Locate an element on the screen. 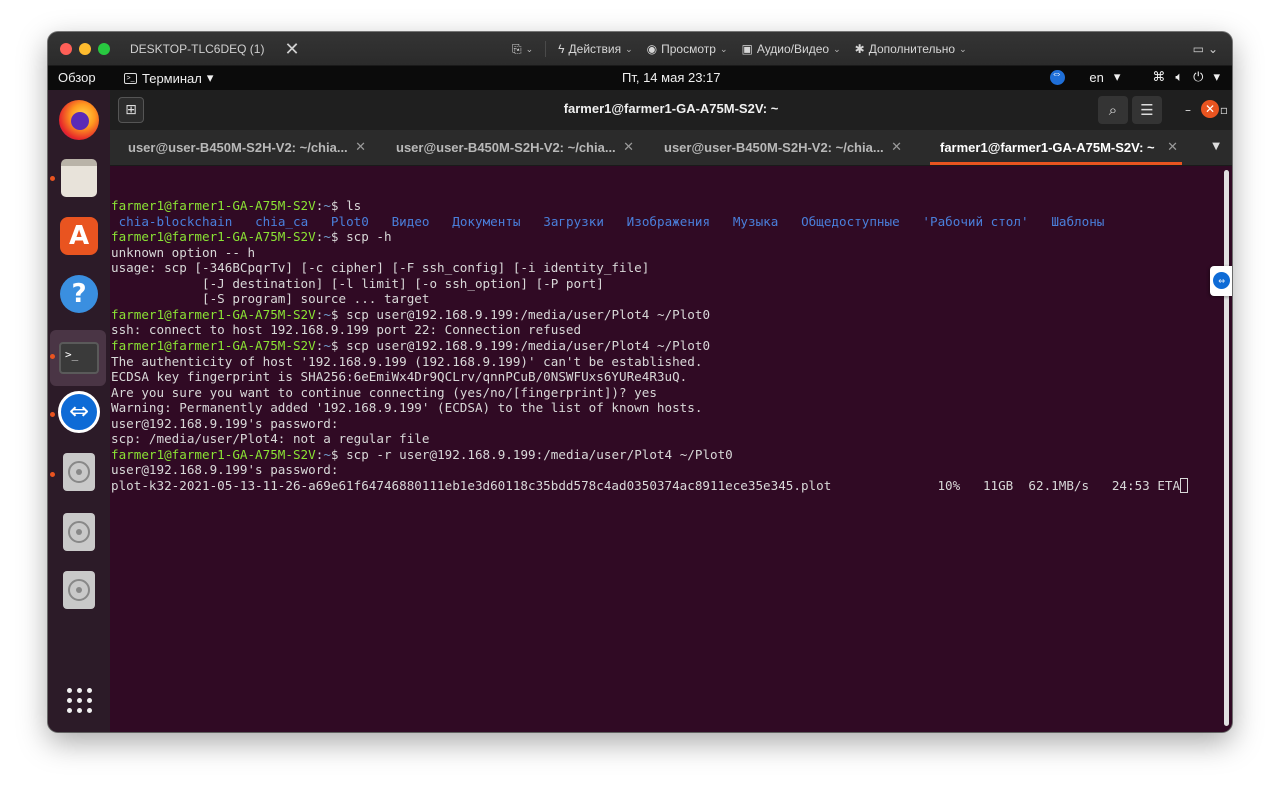 The width and height of the screenshot is (1280, 795). actions-menu: ϟ Действия ⌄ is located at coordinates (595, 49).